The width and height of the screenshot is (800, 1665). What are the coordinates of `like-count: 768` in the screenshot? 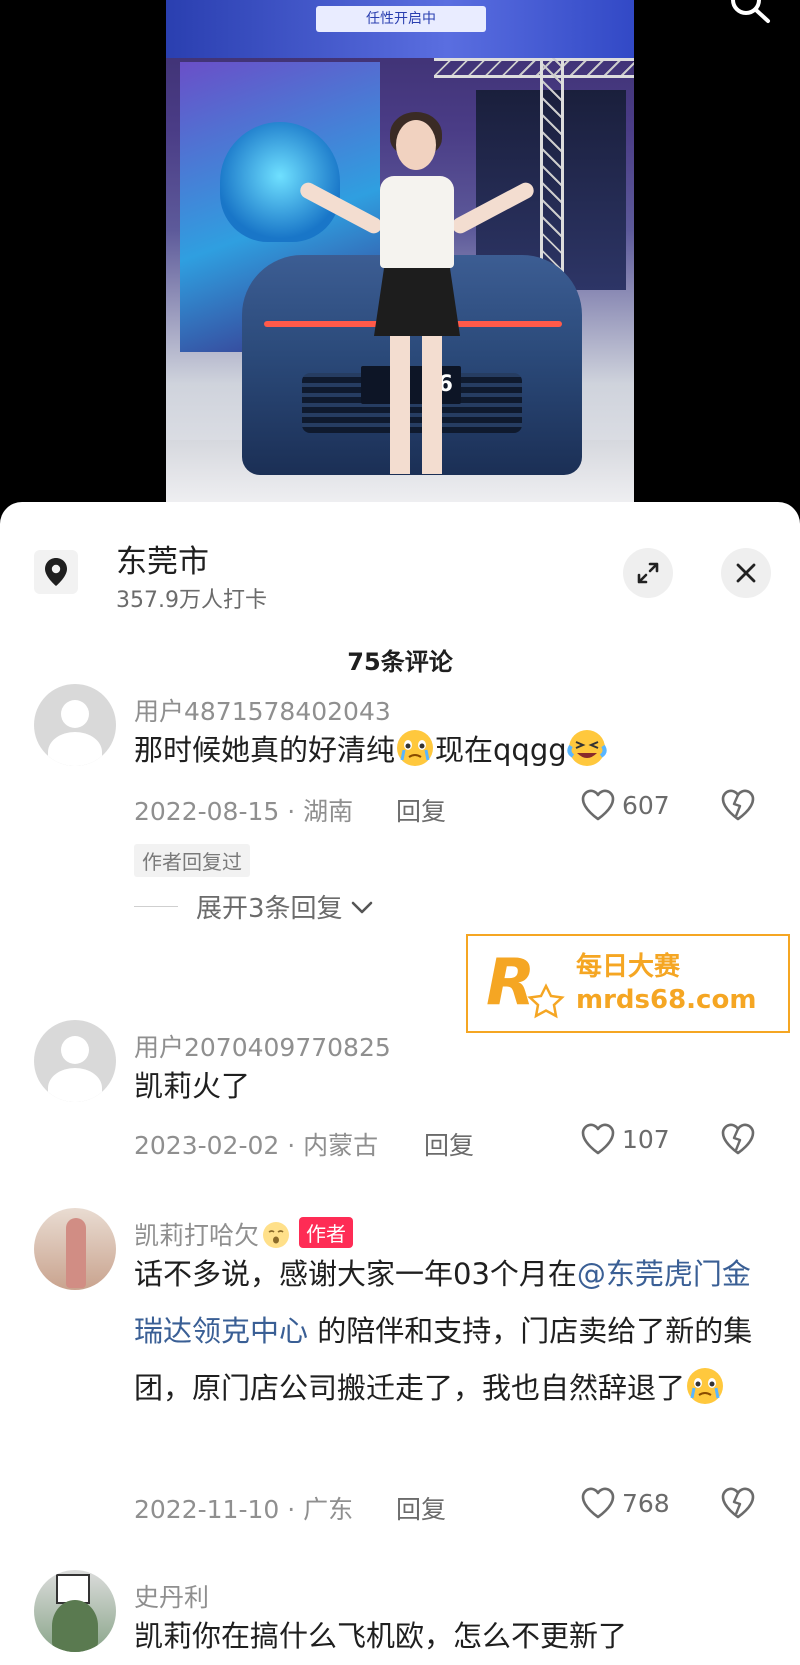 It's located at (646, 1503).